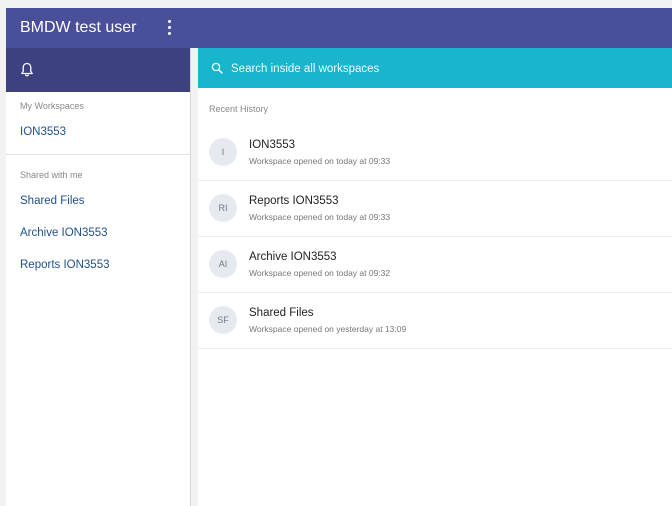 The height and width of the screenshot is (506, 672). I want to click on sidebar-item-archive-ion3553: Archive ION3553, so click(98, 233).